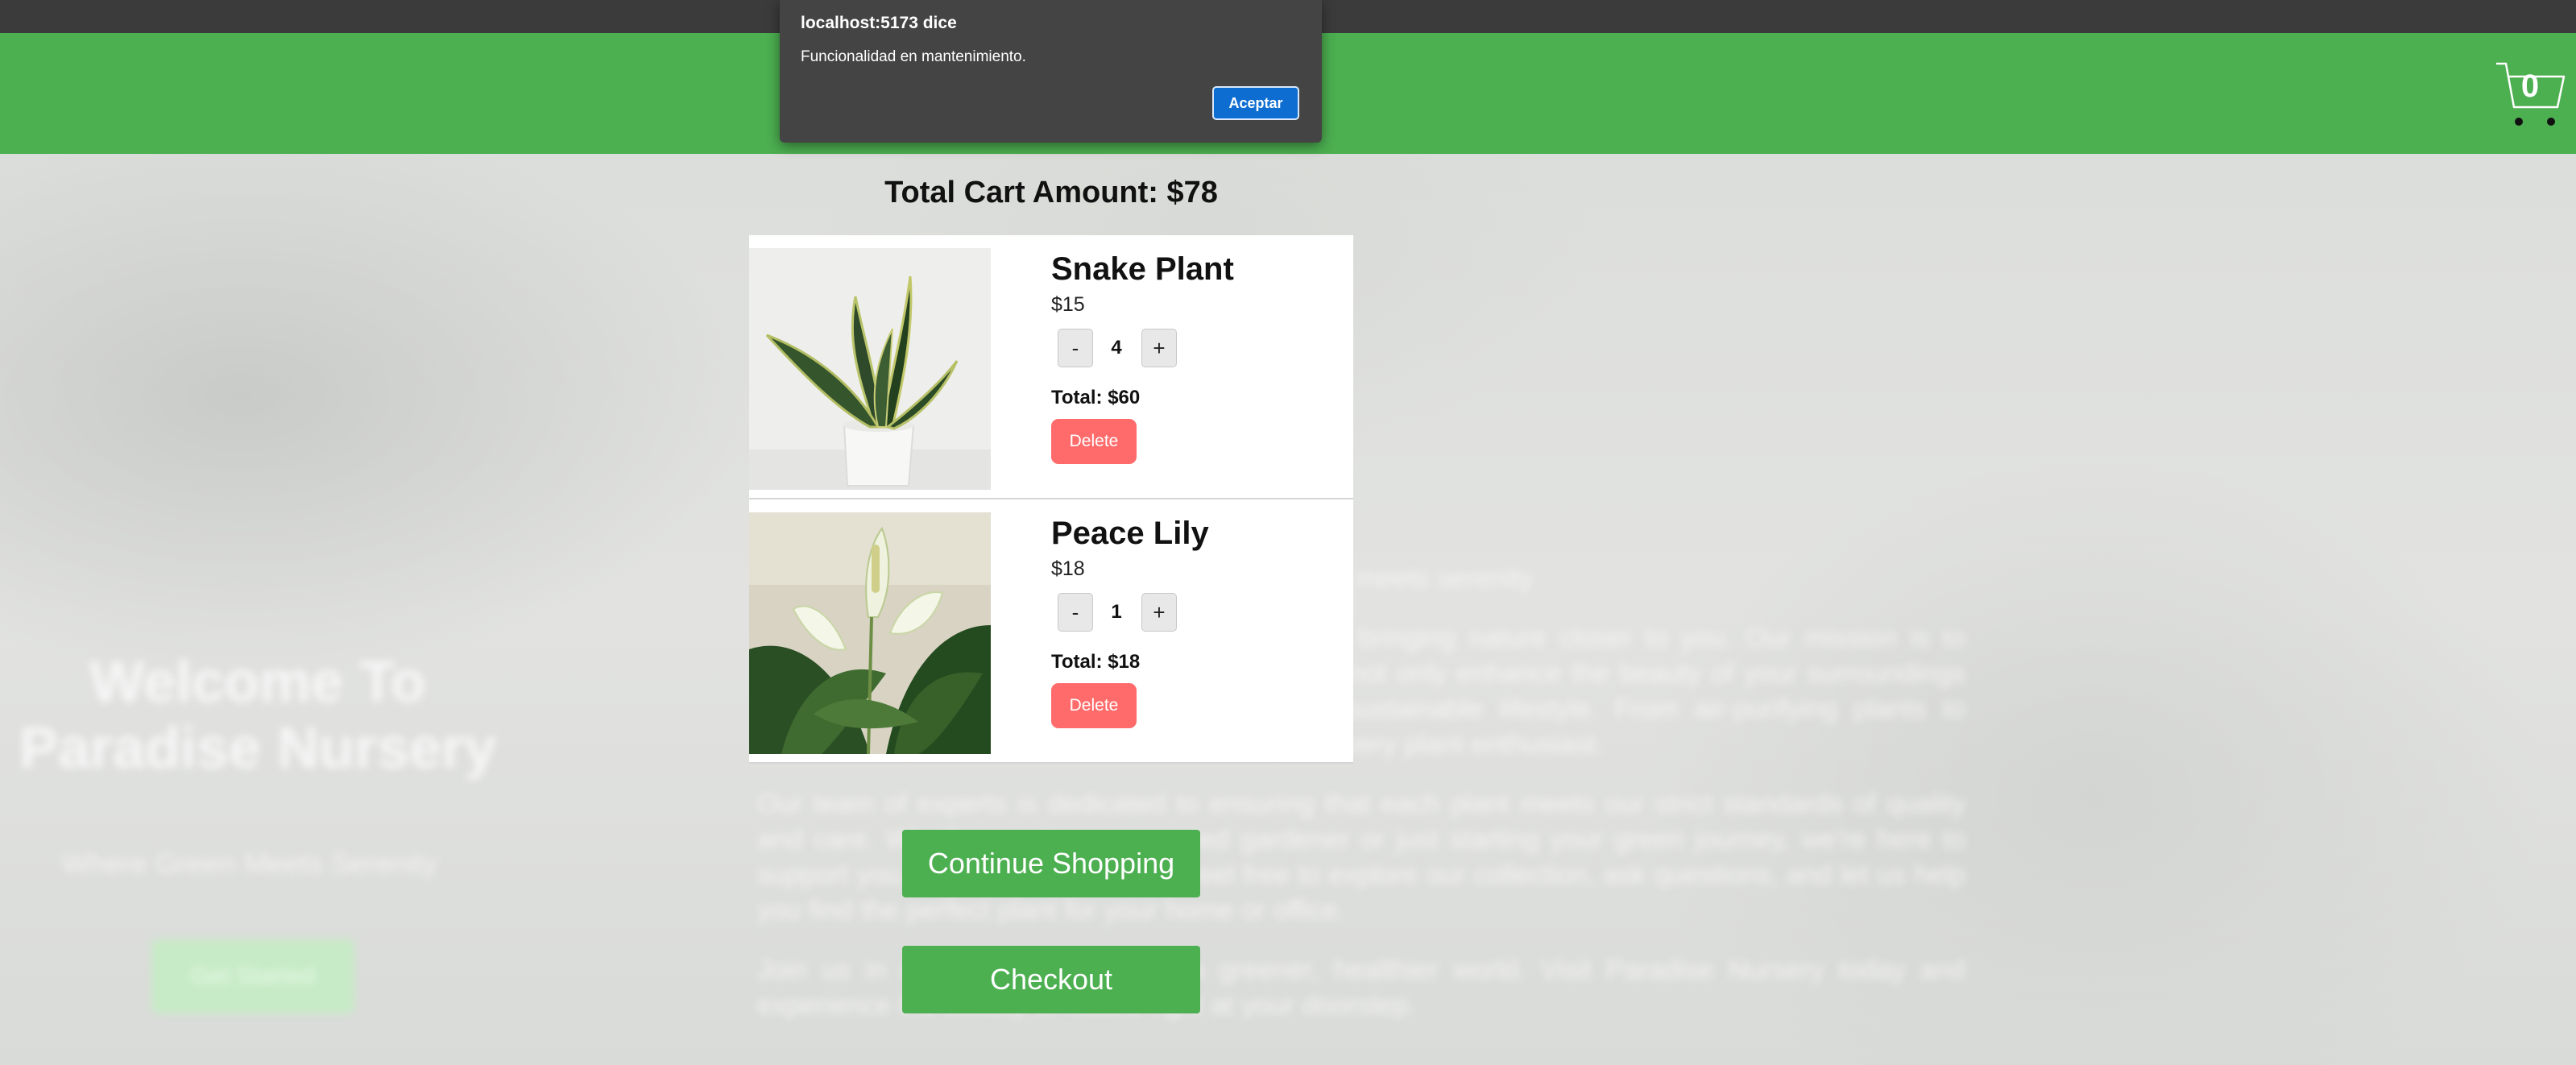  Describe the element at coordinates (2530, 86) in the screenshot. I see `cart-count-badge: 0` at that location.